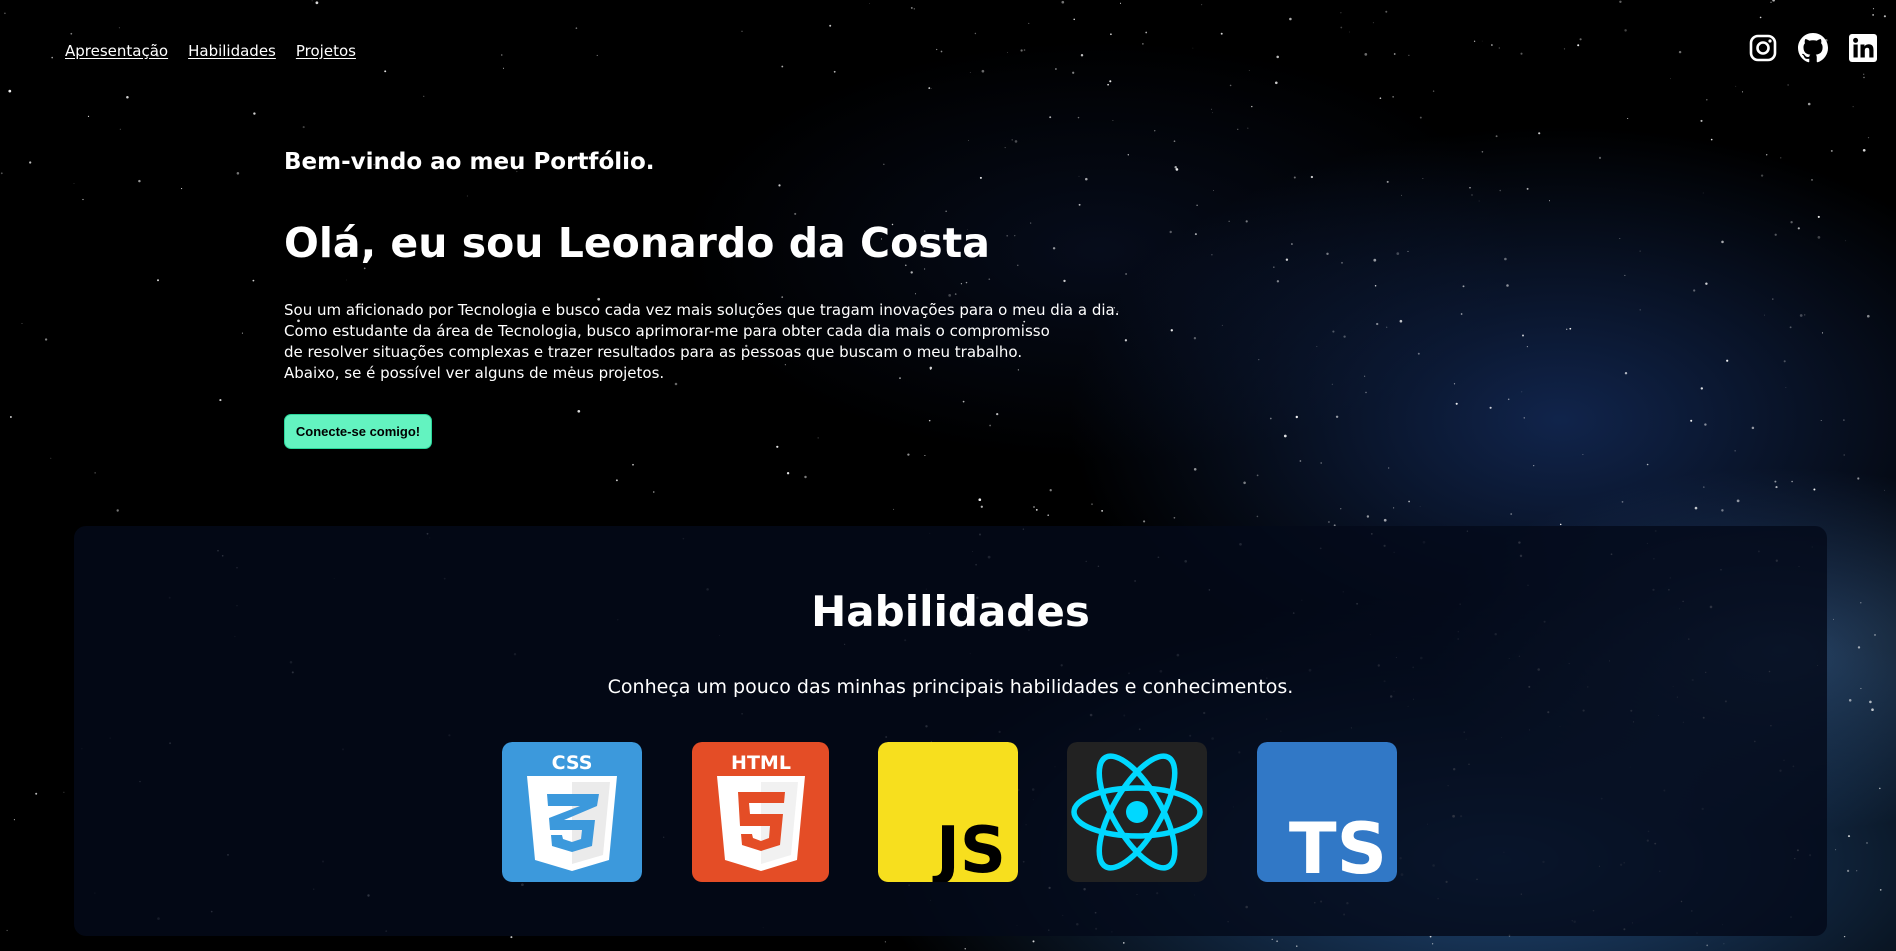 This screenshot has height=951, width=1896. I want to click on typescript-logo: TS, so click(1327, 812).